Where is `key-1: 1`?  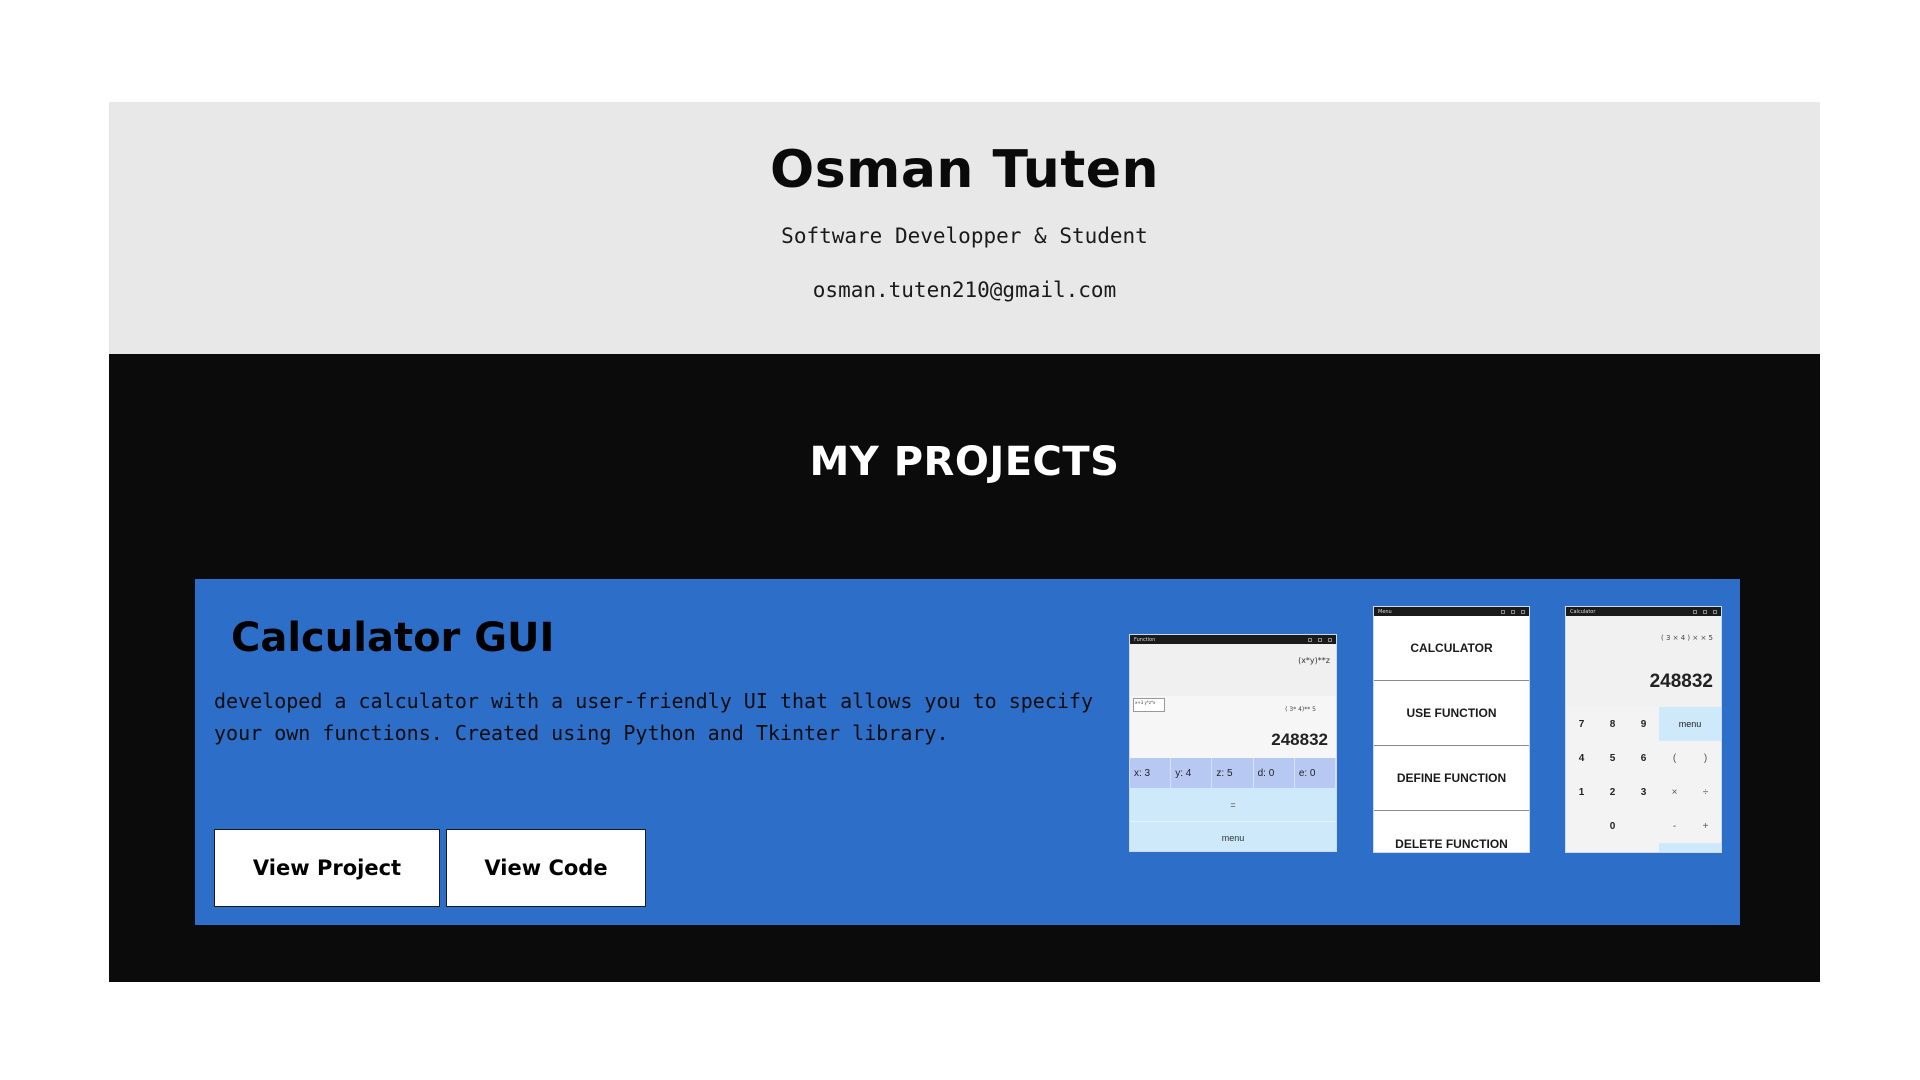
key-1: 1 is located at coordinates (1581, 792).